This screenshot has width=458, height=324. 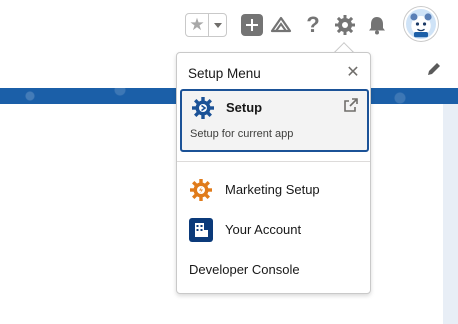 What do you see at coordinates (244, 107) in the screenshot?
I see `setup-menu-item-label: Setup` at bounding box center [244, 107].